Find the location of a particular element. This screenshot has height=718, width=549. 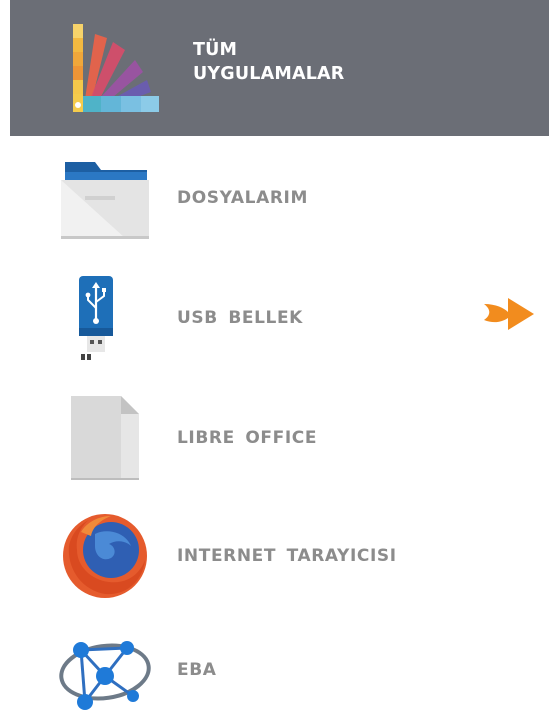

document-icon is located at coordinates (105, 438).